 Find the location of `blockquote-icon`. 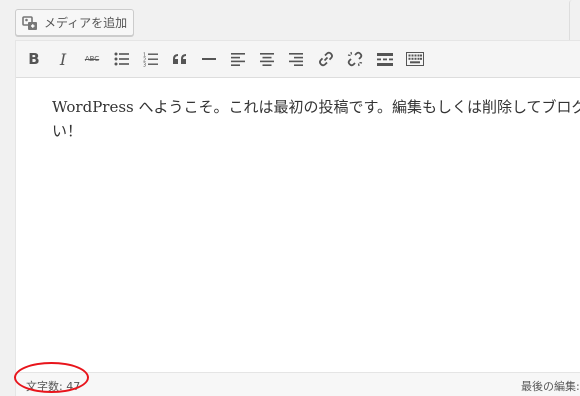

blockquote-icon is located at coordinates (179, 59).